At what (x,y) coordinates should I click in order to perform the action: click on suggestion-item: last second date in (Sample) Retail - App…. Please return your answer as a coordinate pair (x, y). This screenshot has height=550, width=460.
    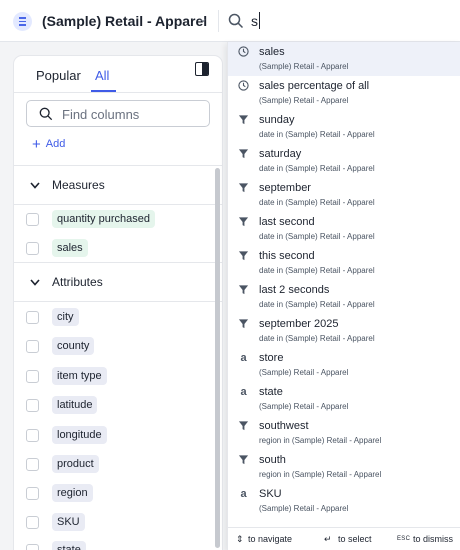
    Looking at the image, I should click on (344, 229).